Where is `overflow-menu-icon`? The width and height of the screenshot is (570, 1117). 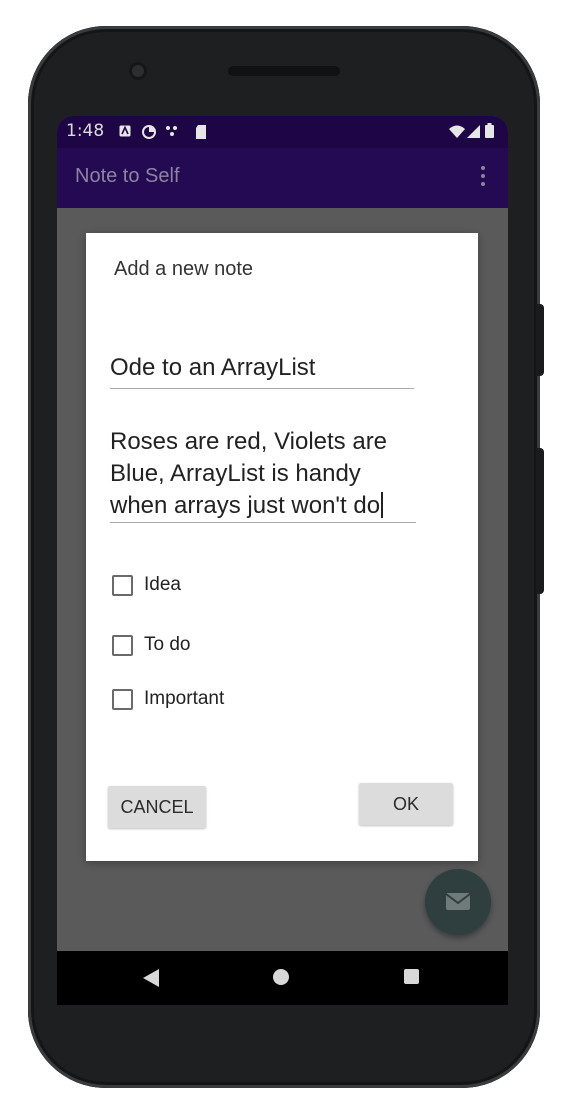 overflow-menu-icon is located at coordinates (483, 178).